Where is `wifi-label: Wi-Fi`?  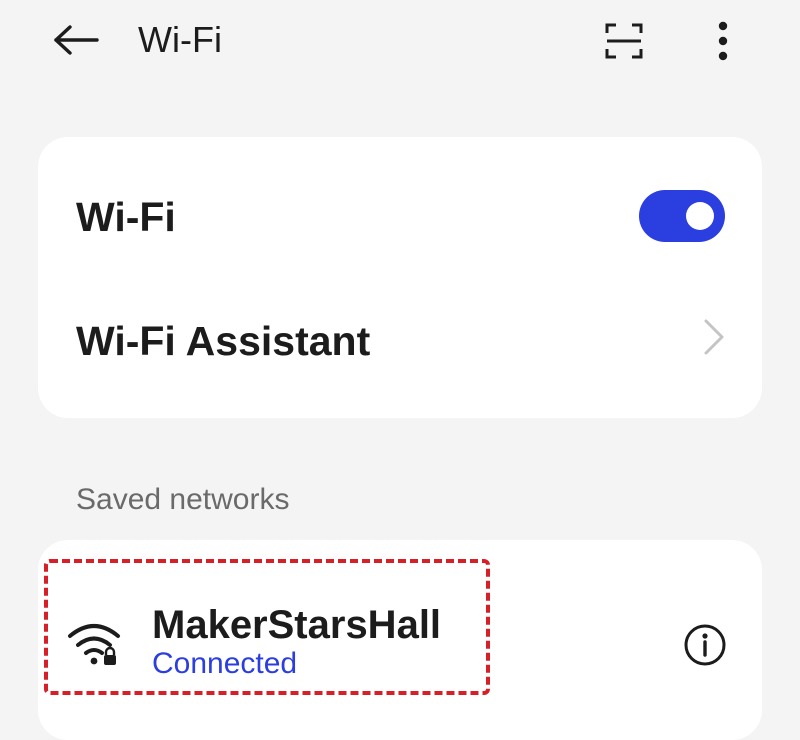
wifi-label: Wi-Fi is located at coordinates (126, 216).